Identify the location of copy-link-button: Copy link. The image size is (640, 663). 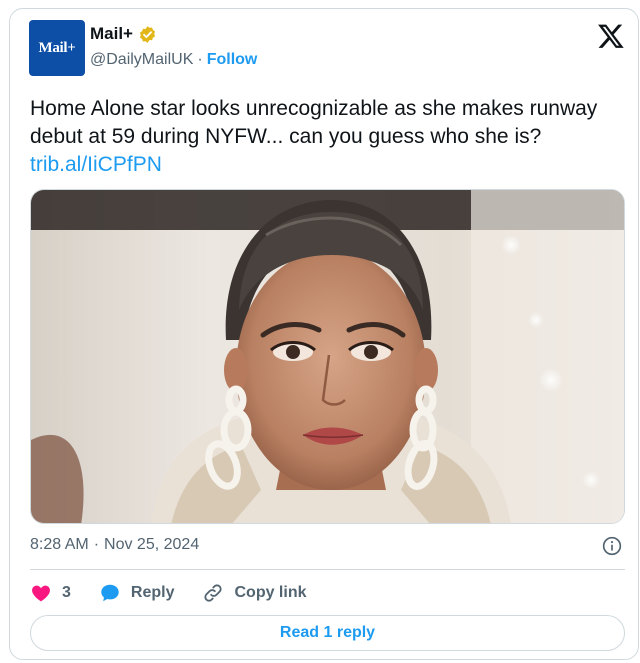
(254, 593).